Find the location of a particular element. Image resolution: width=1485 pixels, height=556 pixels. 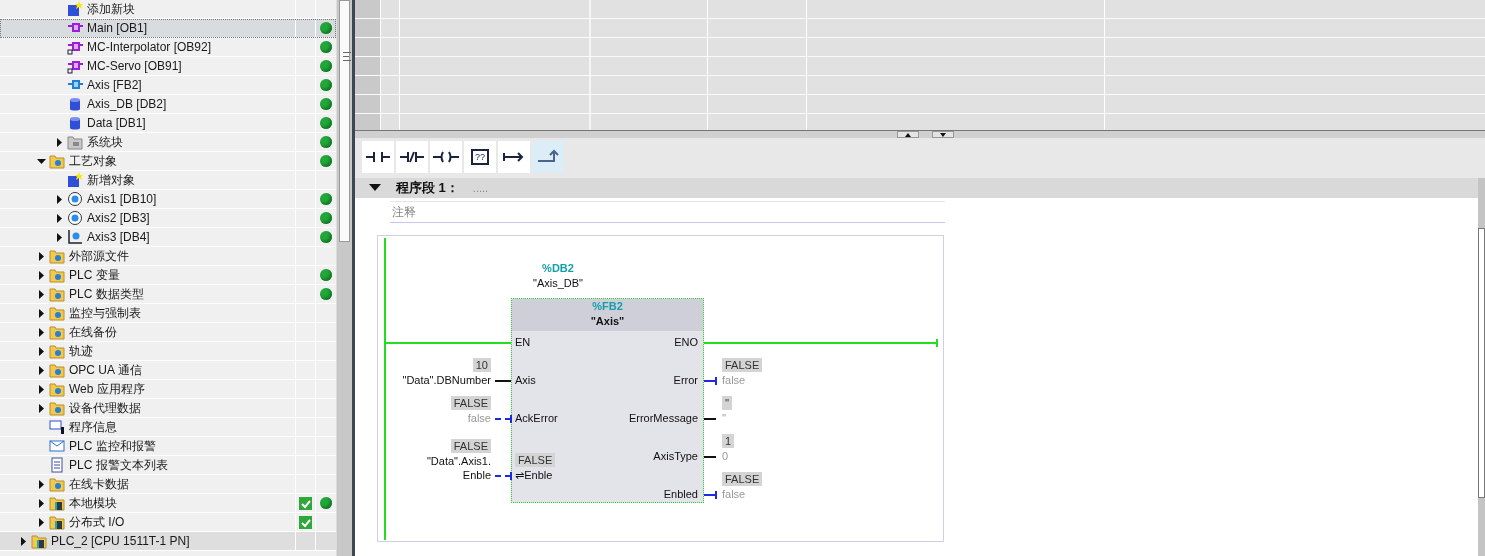

tree-item: Axis [FB2] is located at coordinates (168, 85).